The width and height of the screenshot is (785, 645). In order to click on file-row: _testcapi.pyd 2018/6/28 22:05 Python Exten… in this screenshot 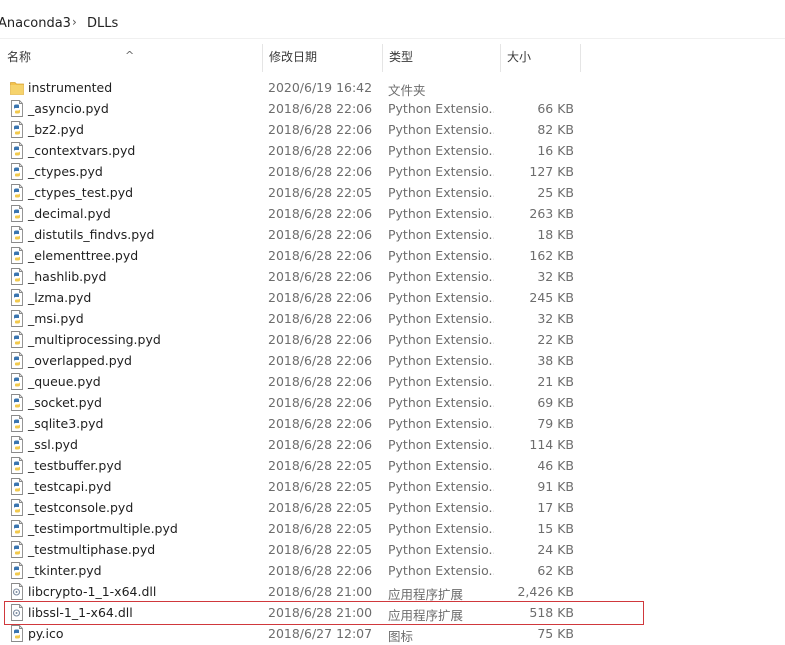, I will do `click(392, 486)`.